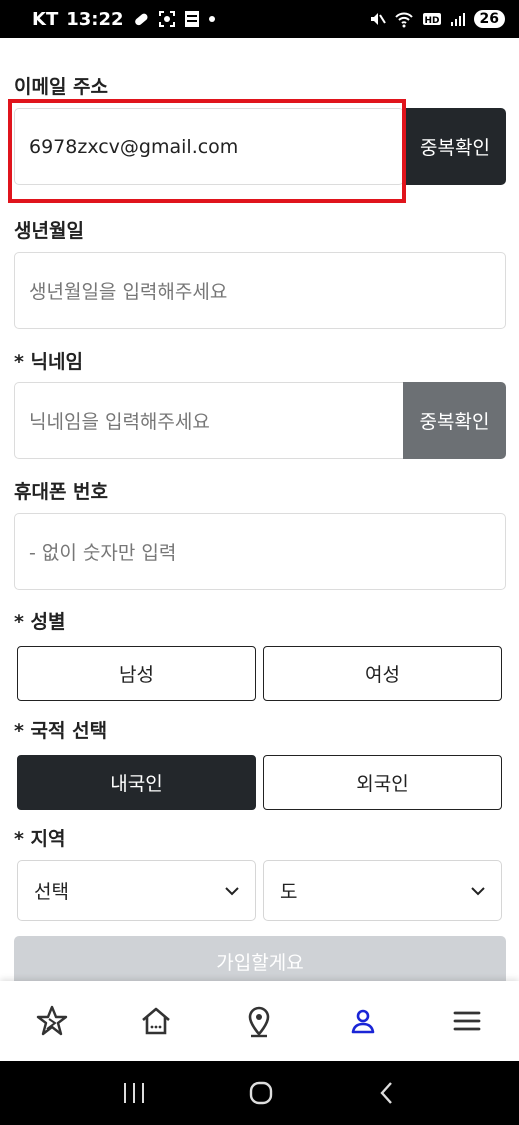 The width and height of the screenshot is (519, 1125). Describe the element at coordinates (95, 19) in the screenshot. I see `clock: 13:22` at that location.